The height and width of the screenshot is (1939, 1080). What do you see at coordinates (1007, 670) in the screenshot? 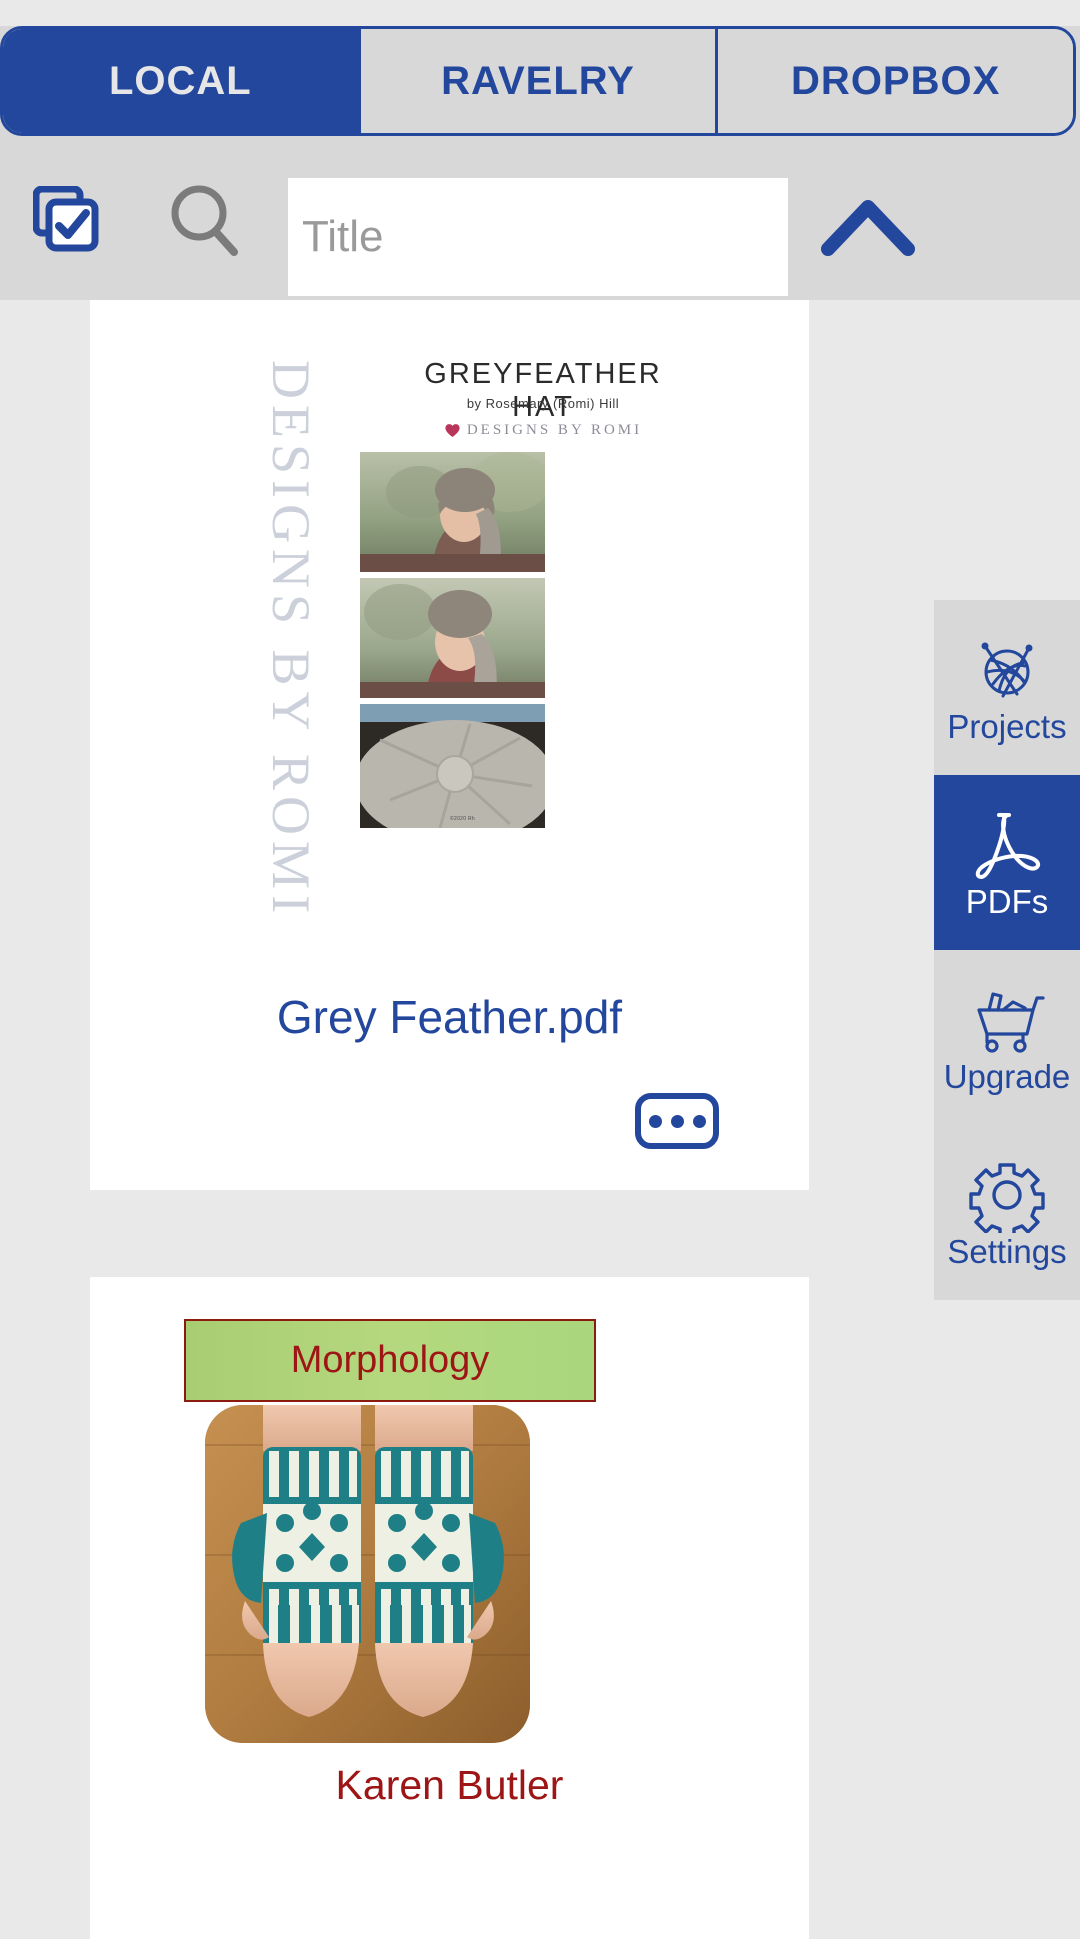
I see `yarn-ball-icon` at bounding box center [1007, 670].